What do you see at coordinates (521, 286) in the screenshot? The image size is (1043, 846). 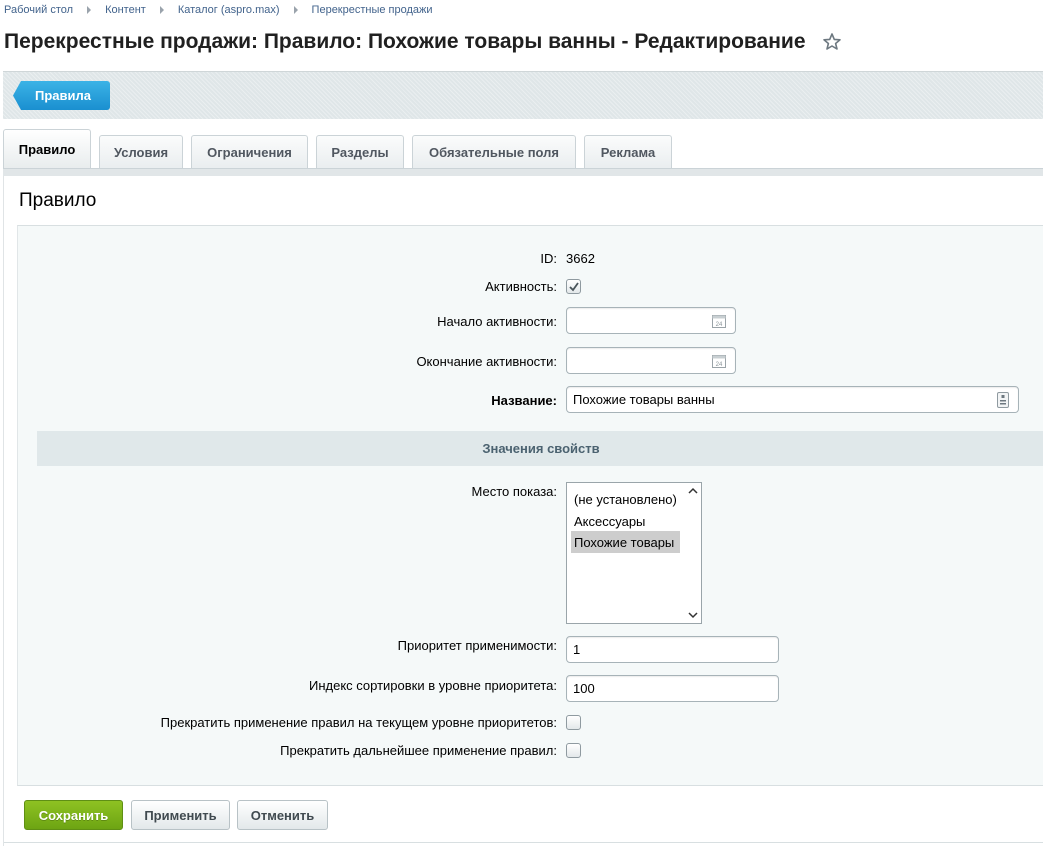 I see `active-label: Активность:` at bounding box center [521, 286].